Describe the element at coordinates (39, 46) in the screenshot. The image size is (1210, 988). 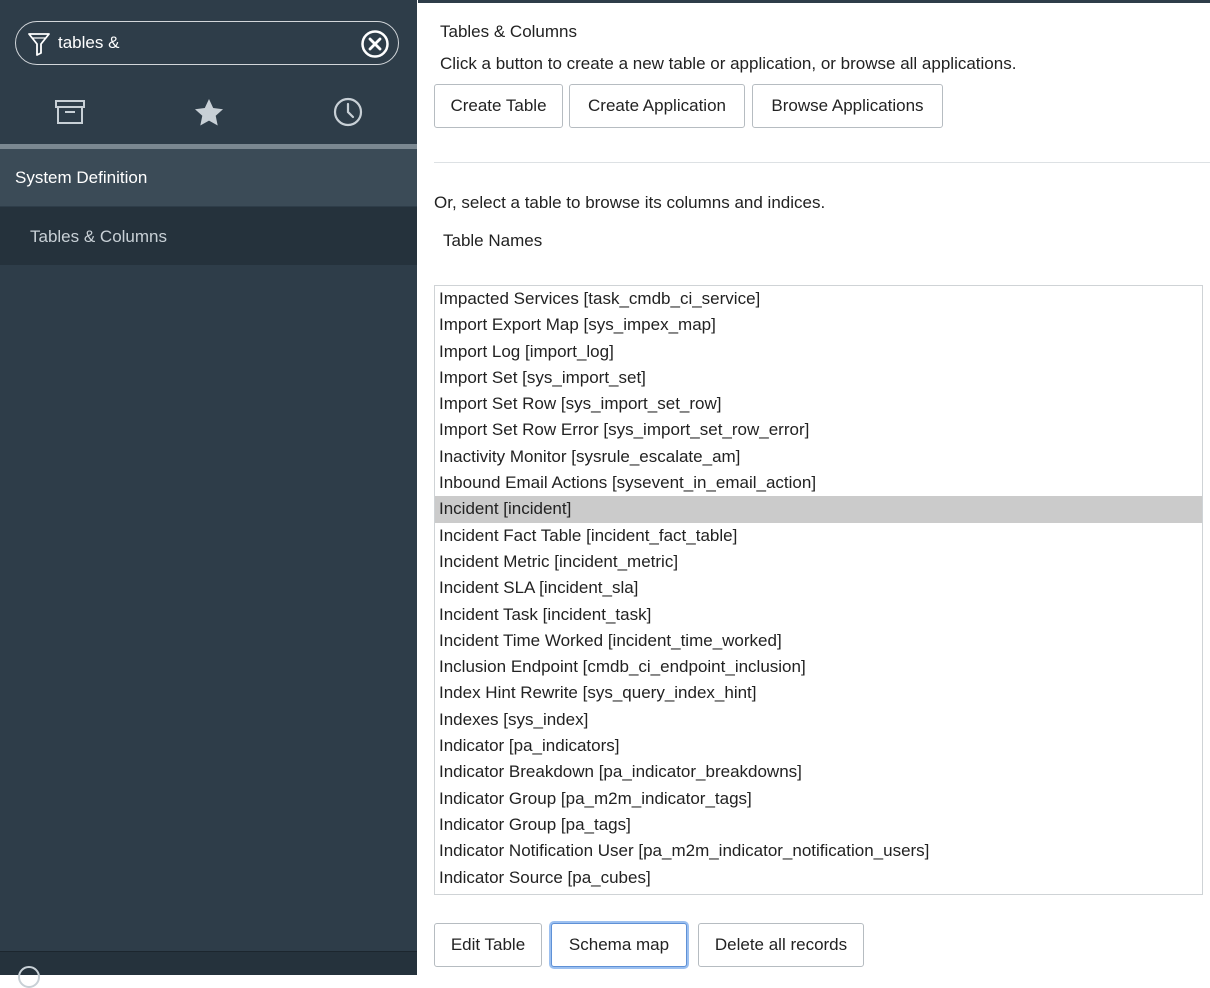
I see `filter-funnel-icon` at that location.